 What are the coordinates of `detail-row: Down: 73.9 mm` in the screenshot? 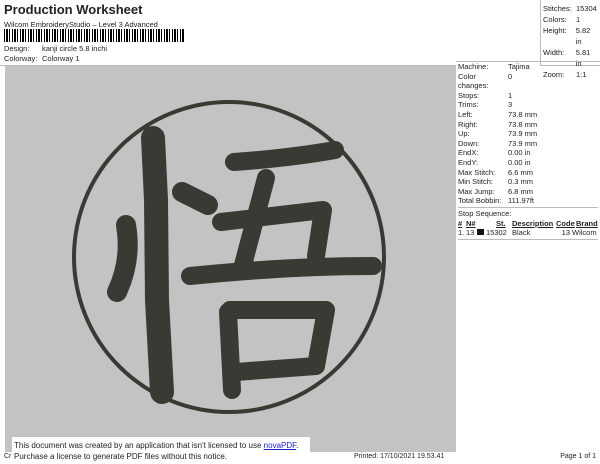 It's located at (528, 144).